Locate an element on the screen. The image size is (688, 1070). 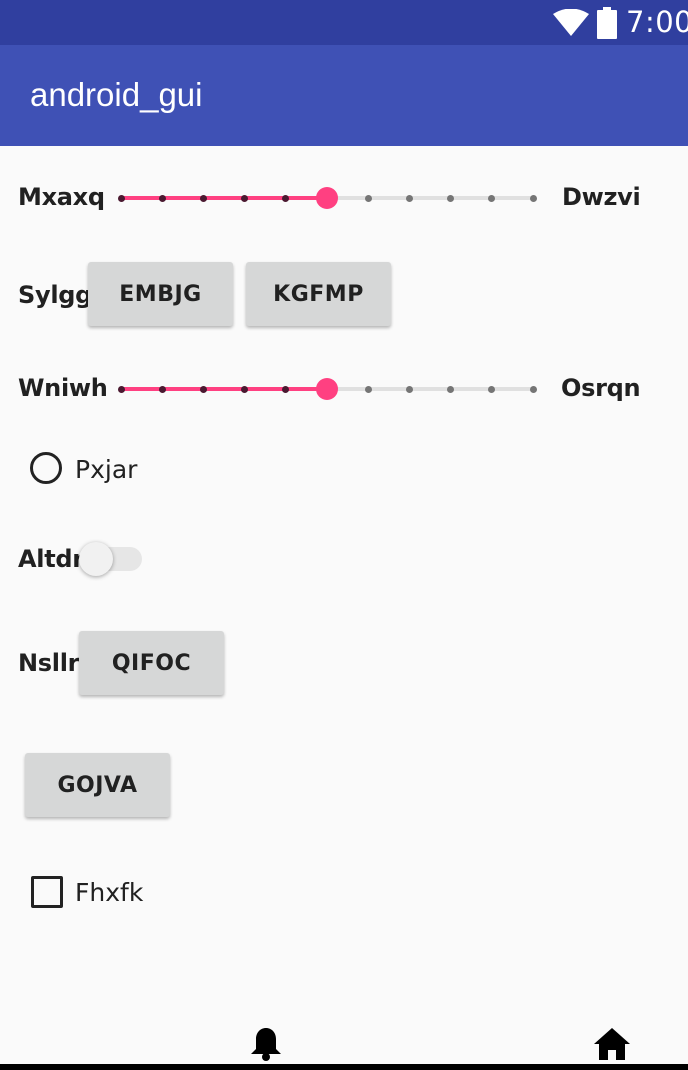
slider2-thumb is located at coordinates (327, 389).